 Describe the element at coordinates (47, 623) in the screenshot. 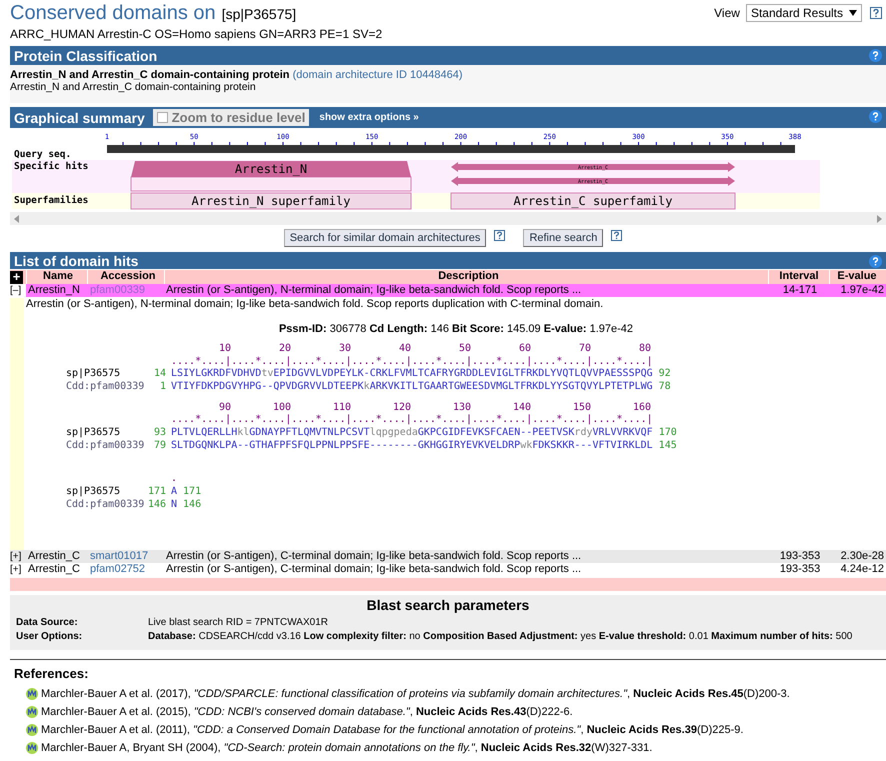

I see `parameter-label: Data Source:` at that location.